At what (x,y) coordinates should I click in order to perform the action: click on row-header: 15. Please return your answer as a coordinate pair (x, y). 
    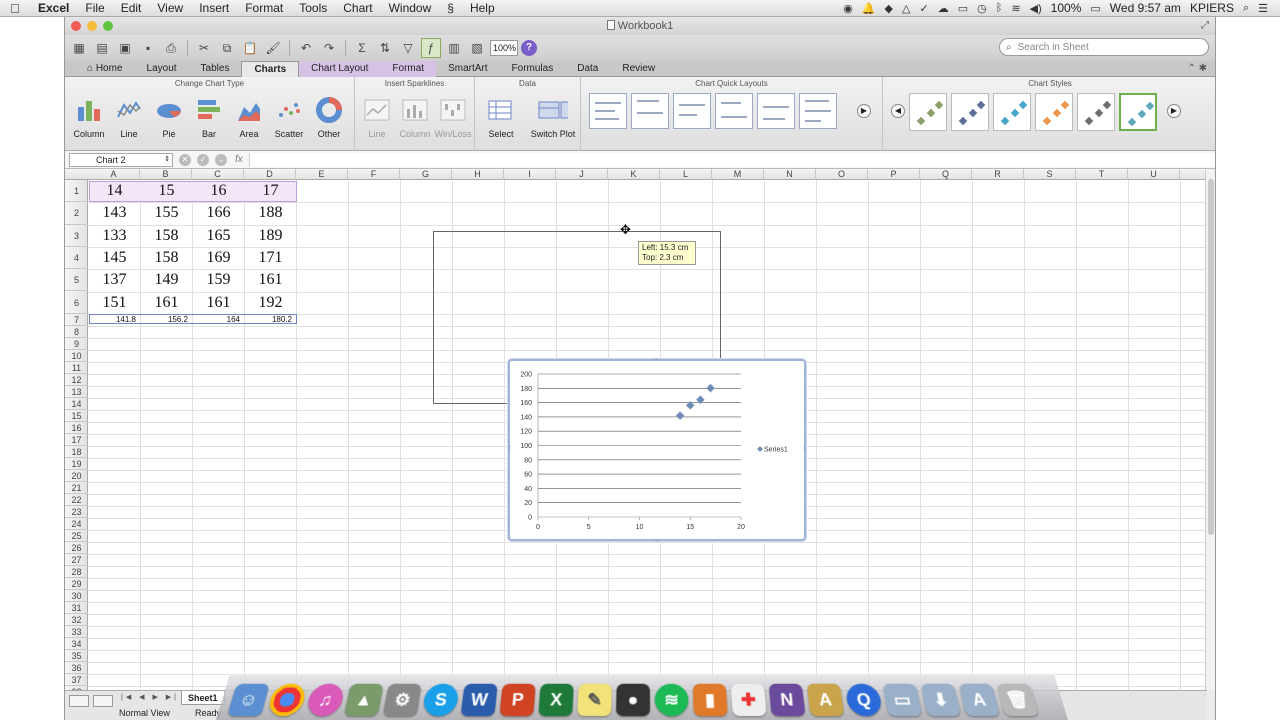
    Looking at the image, I should click on (76, 416).